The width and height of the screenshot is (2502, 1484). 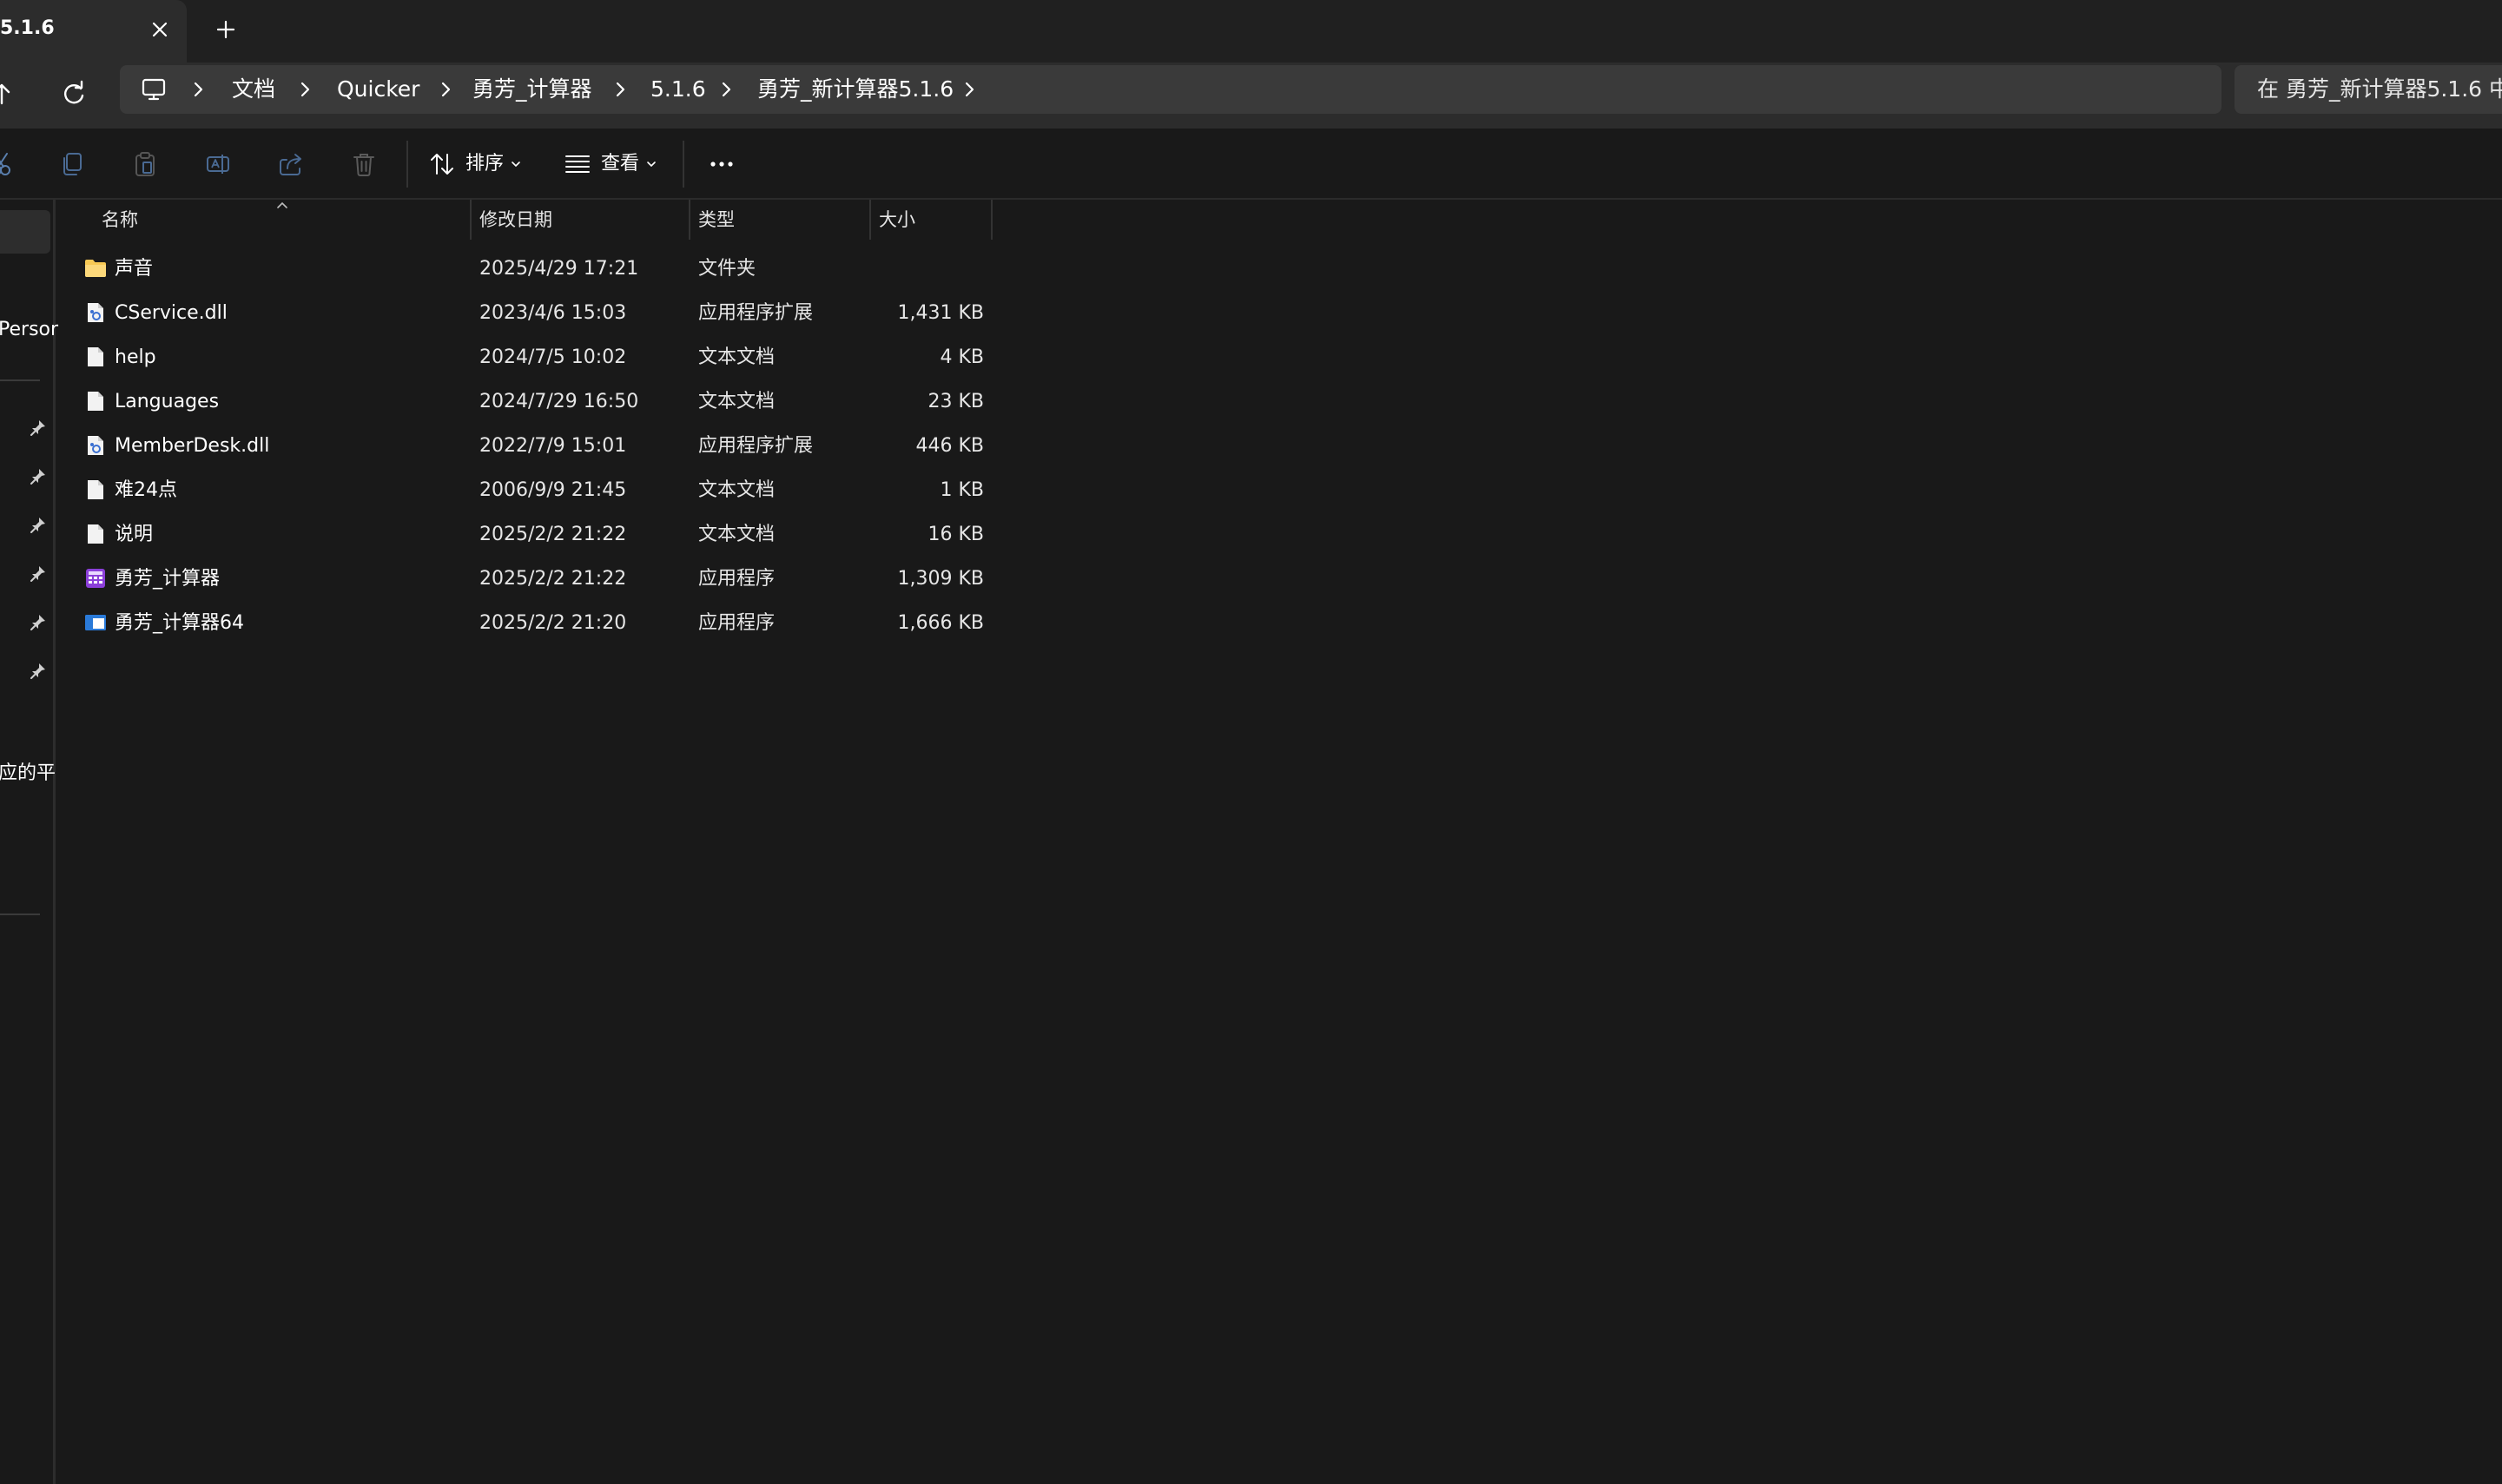 I want to click on file-name: CService.dll, so click(x=172, y=313).